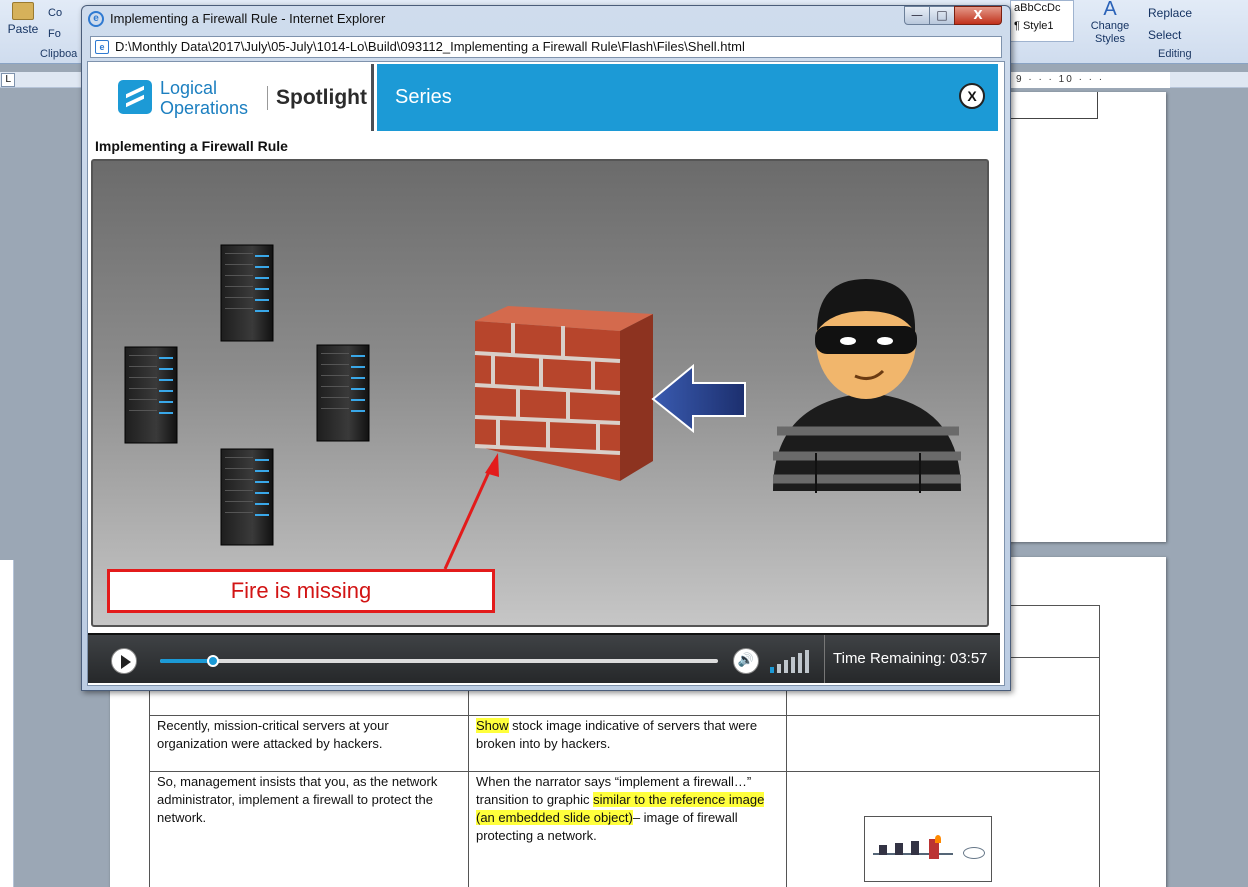 The image size is (1248, 887). I want to click on paste-button: Paste, so click(23, 24).